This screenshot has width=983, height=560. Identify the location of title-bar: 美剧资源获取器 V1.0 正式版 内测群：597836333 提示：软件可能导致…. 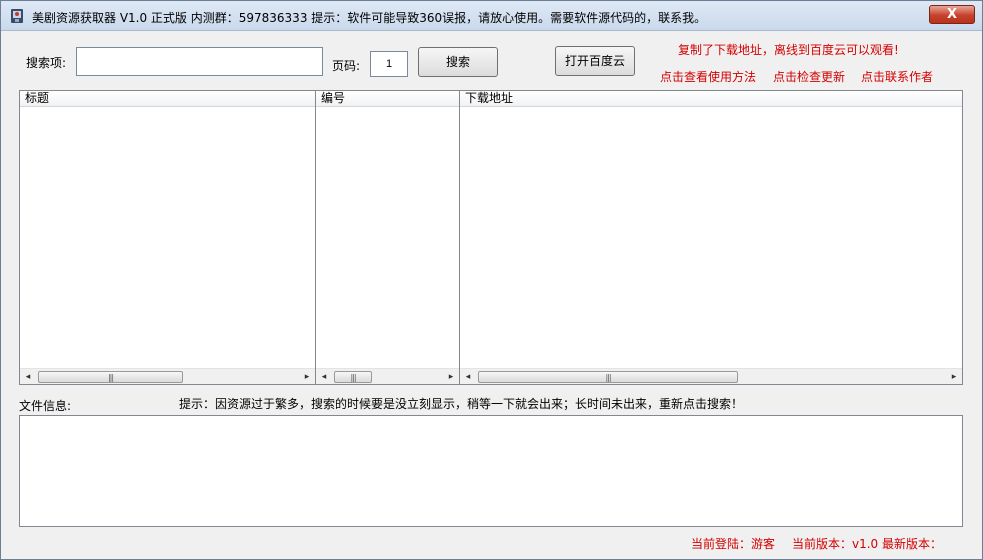
(491, 16).